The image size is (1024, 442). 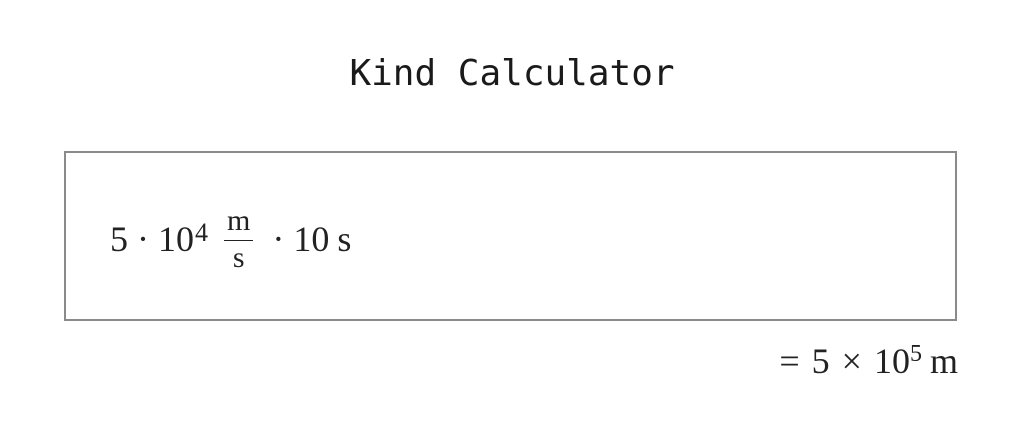 What do you see at coordinates (512, 73) in the screenshot?
I see `app-title: Kind Calculator` at bounding box center [512, 73].